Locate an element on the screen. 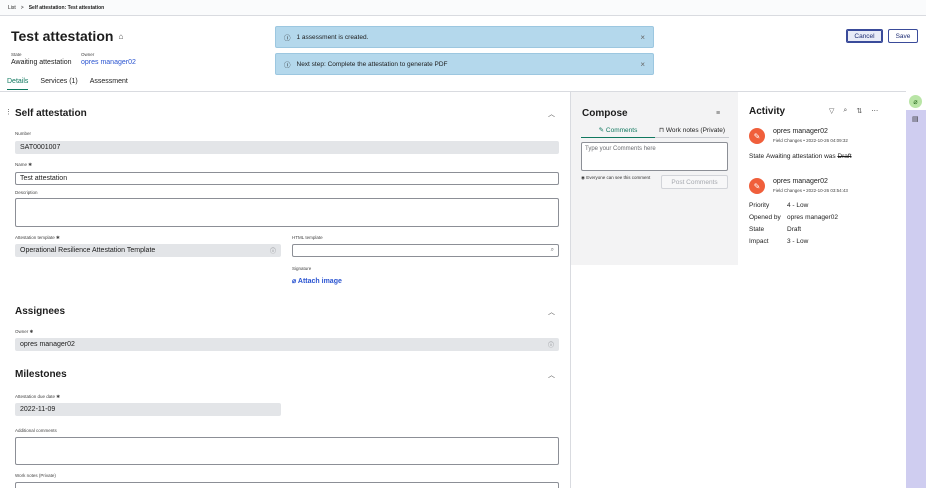 This screenshot has height=488, width=926. breadcrumb-current: Self attestation: Test attestation is located at coordinates (66, 7).